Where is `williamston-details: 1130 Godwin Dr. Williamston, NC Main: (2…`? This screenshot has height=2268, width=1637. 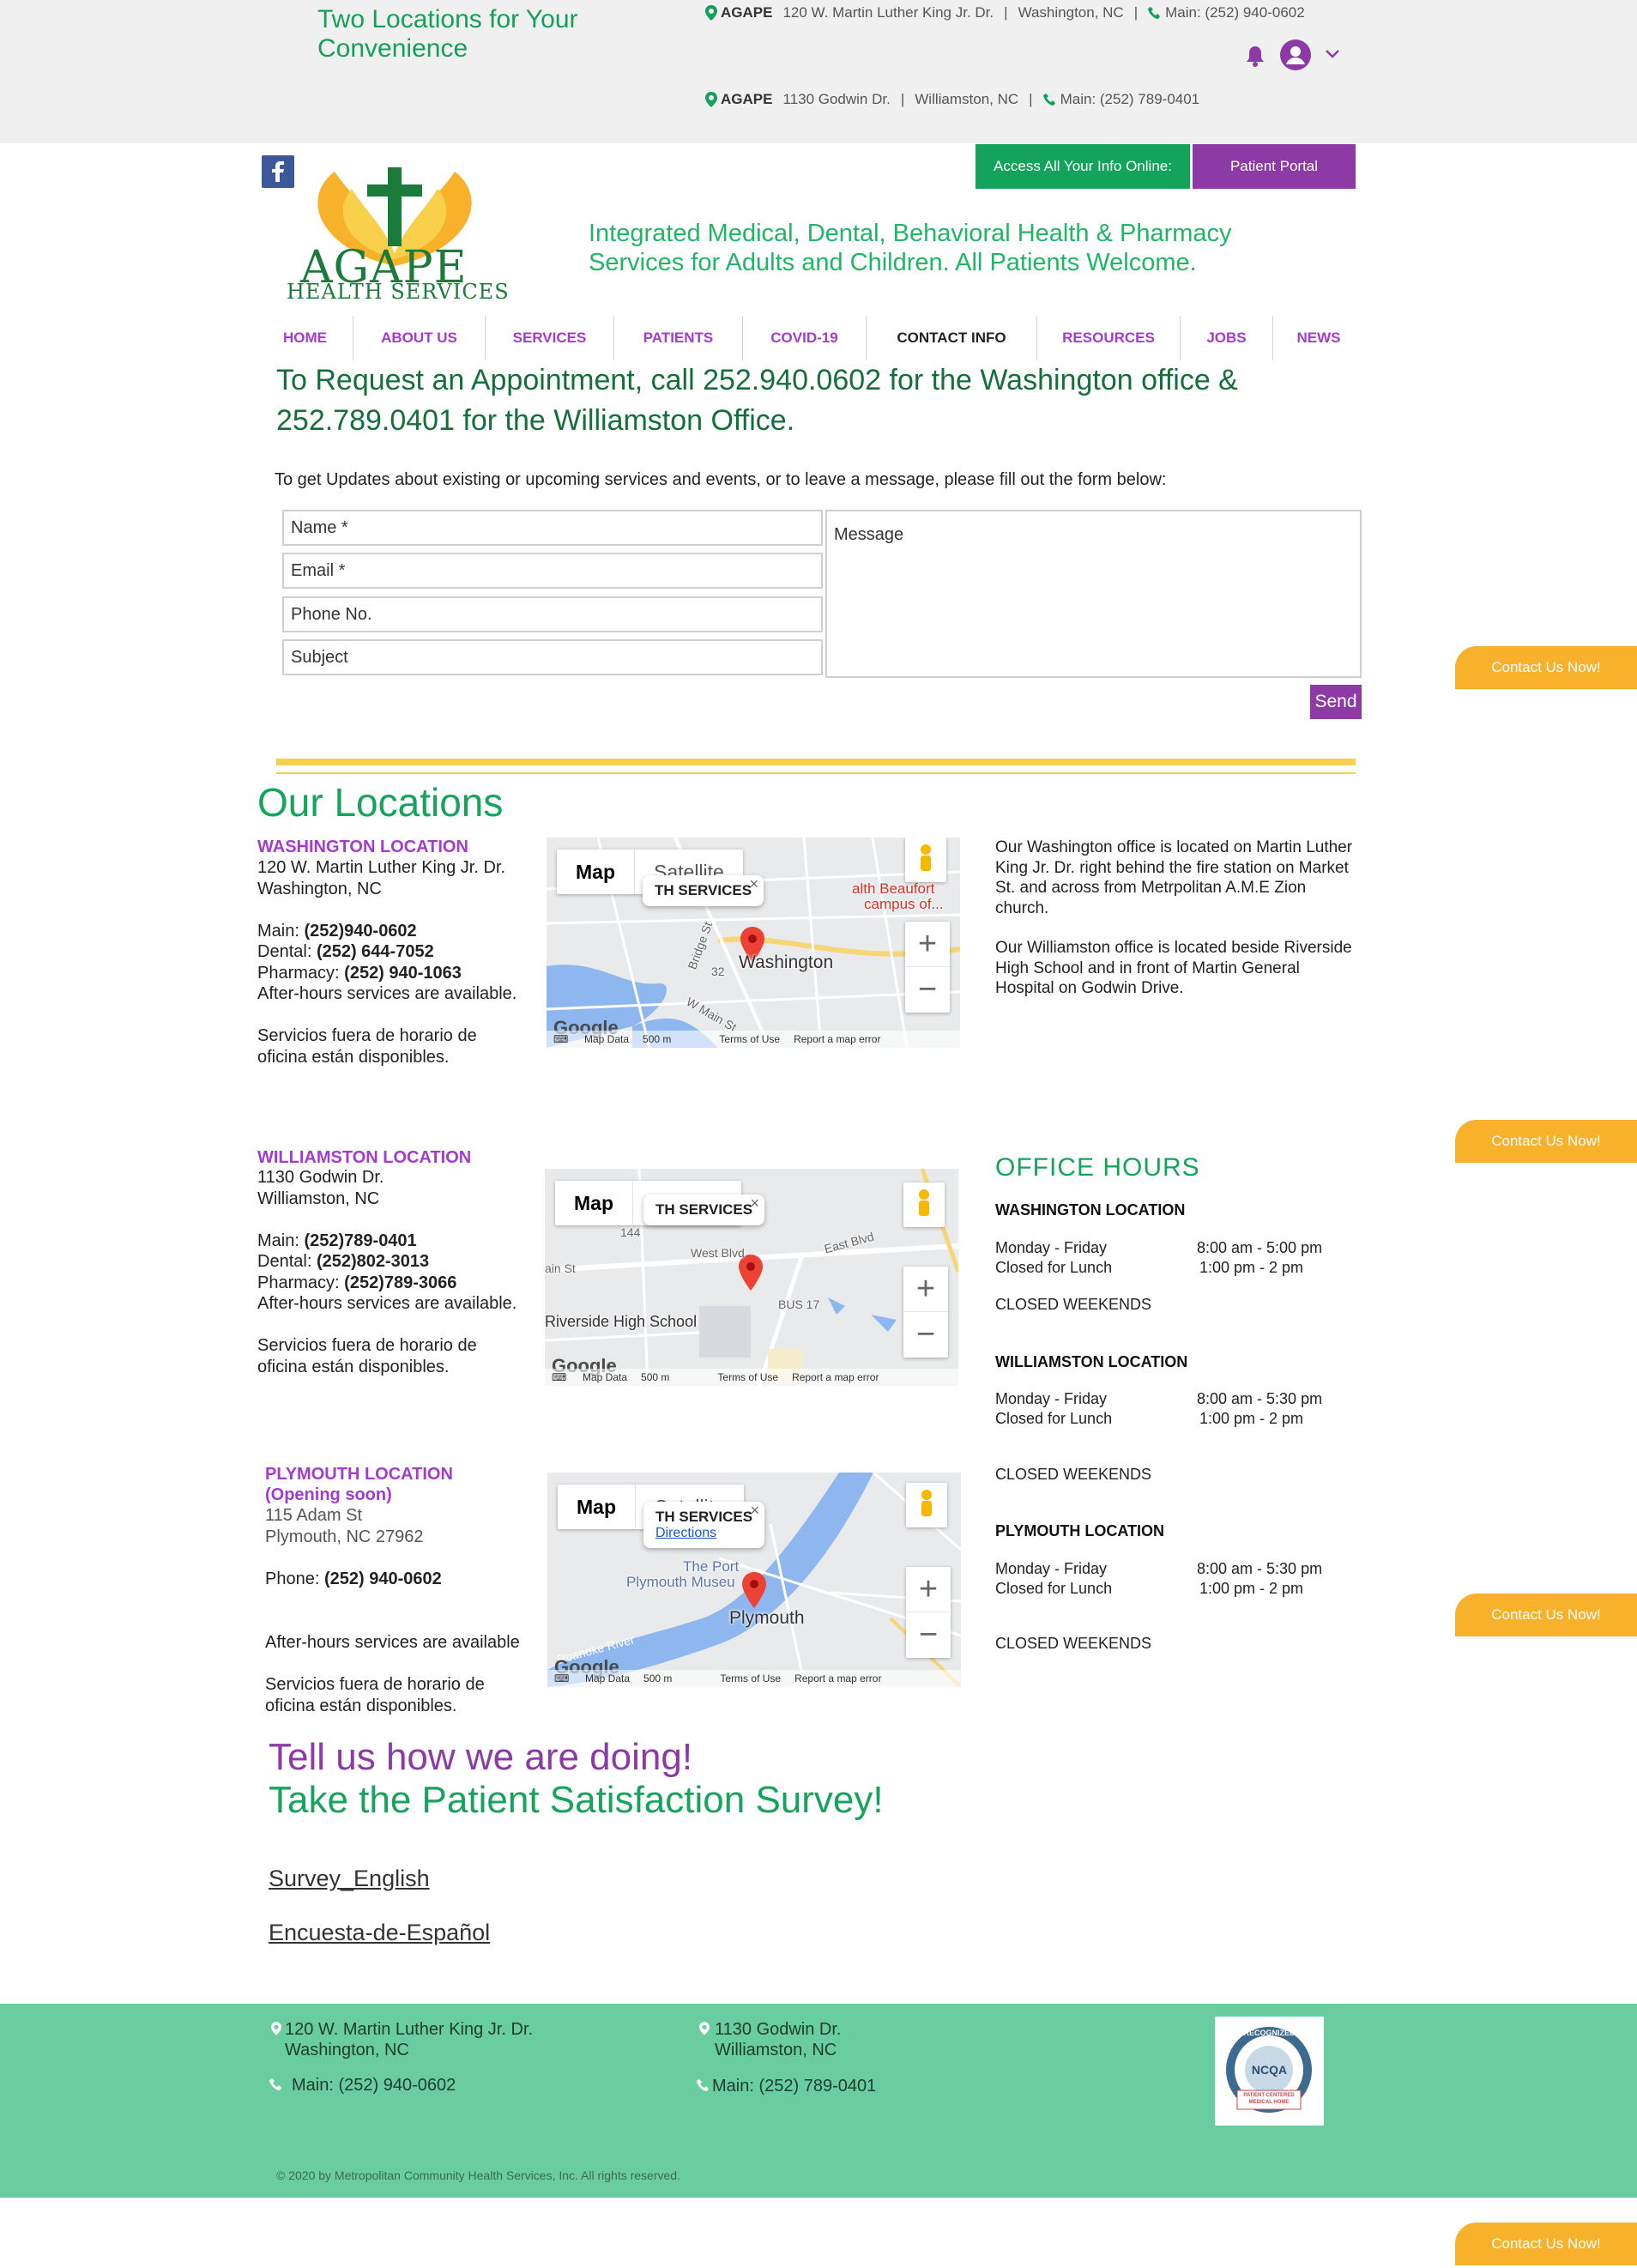
williamston-details: 1130 Godwin Dr. Williamston, NC Main: (2… is located at coordinates (387, 1272).